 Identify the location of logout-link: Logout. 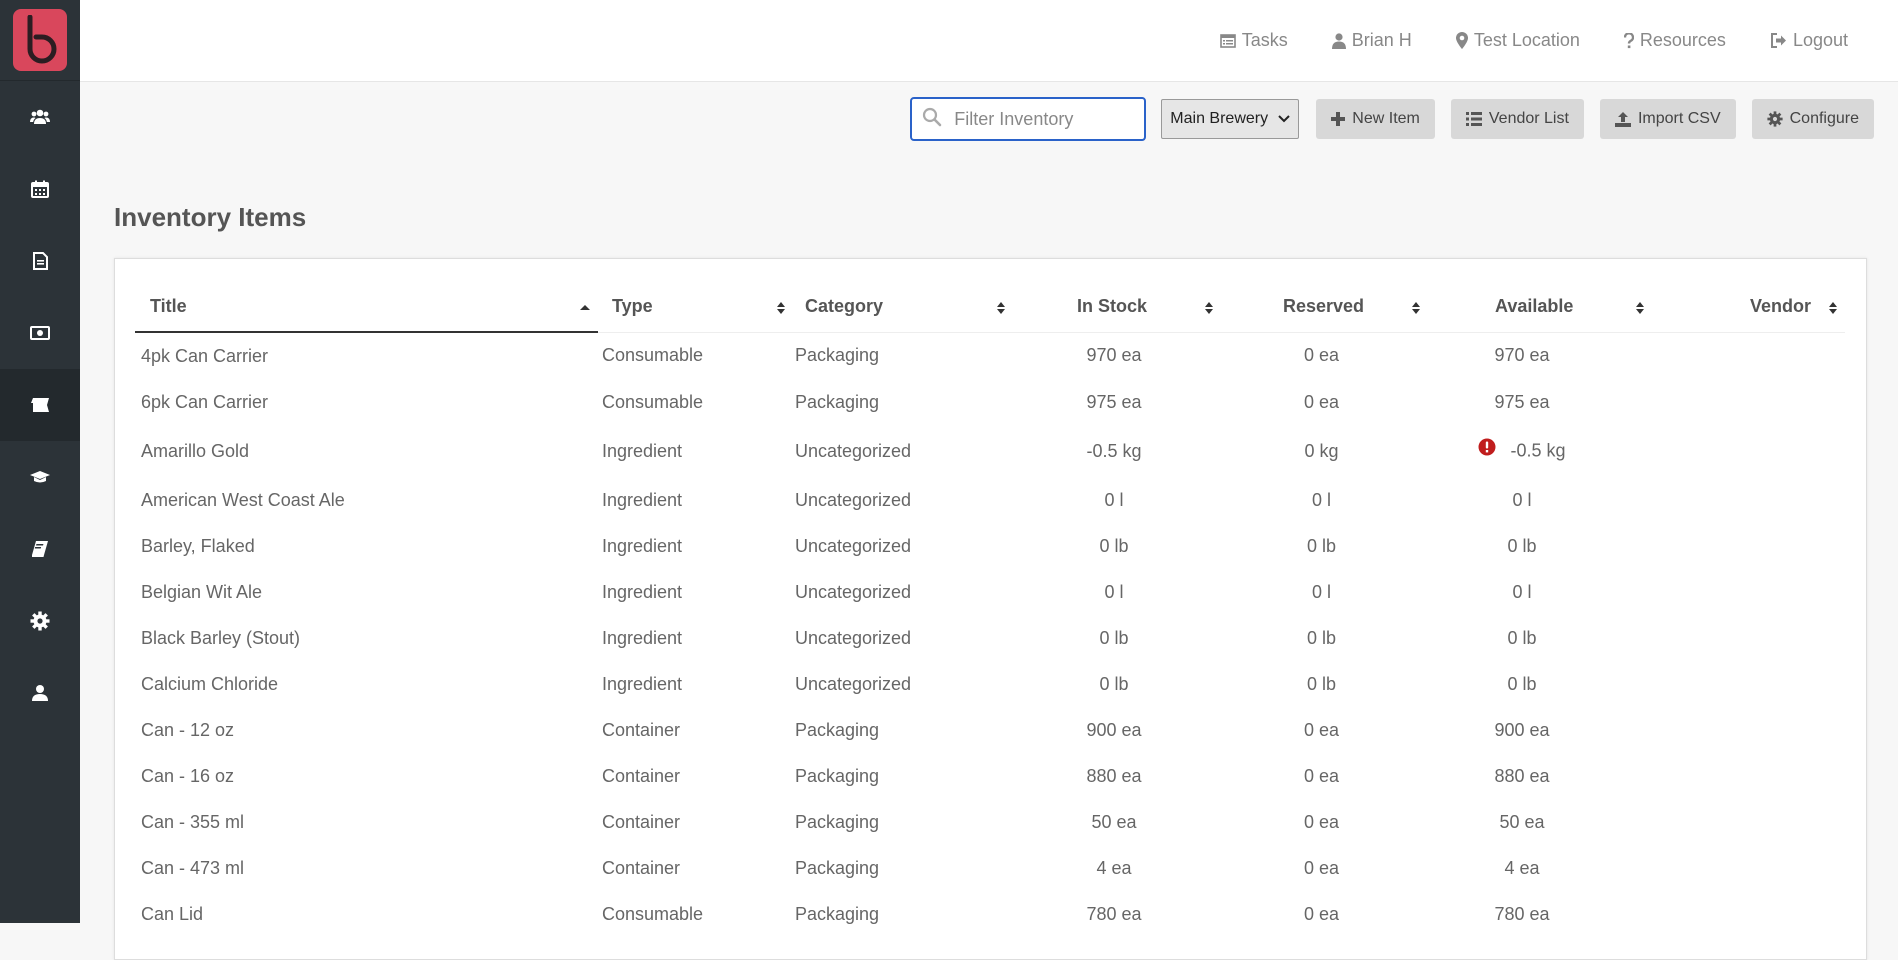
(1809, 40).